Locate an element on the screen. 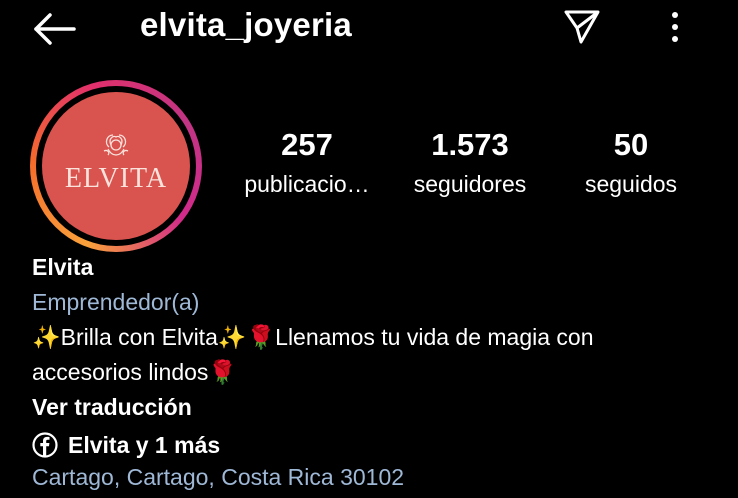  profile-username: elvita_joyeria is located at coordinates (246, 24).